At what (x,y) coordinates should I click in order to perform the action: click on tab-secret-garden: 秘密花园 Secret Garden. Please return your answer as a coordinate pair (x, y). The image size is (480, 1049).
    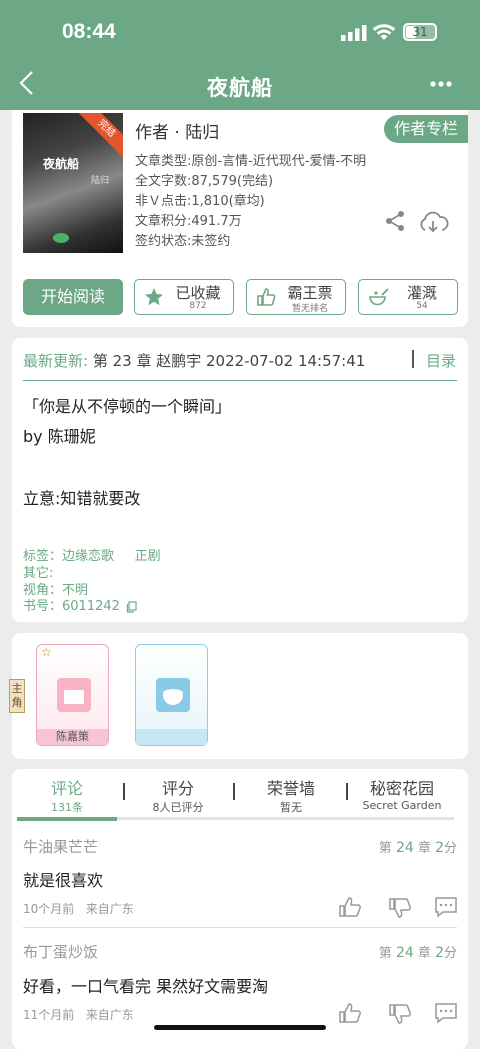
    Looking at the image, I should click on (402, 793).